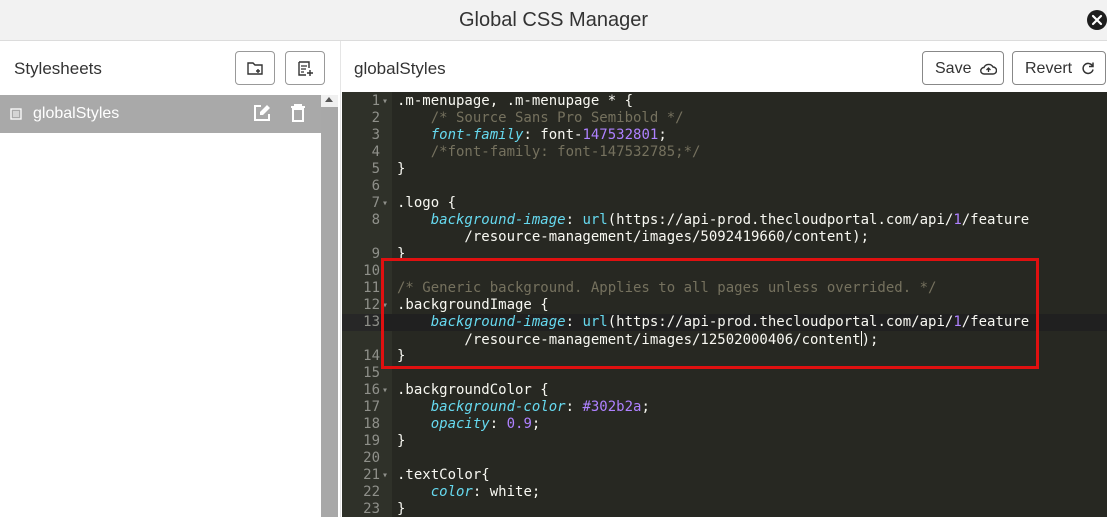 The height and width of the screenshot is (517, 1107). Describe the element at coordinates (329, 99) in the screenshot. I see `scroll-up-arrow-icon` at that location.